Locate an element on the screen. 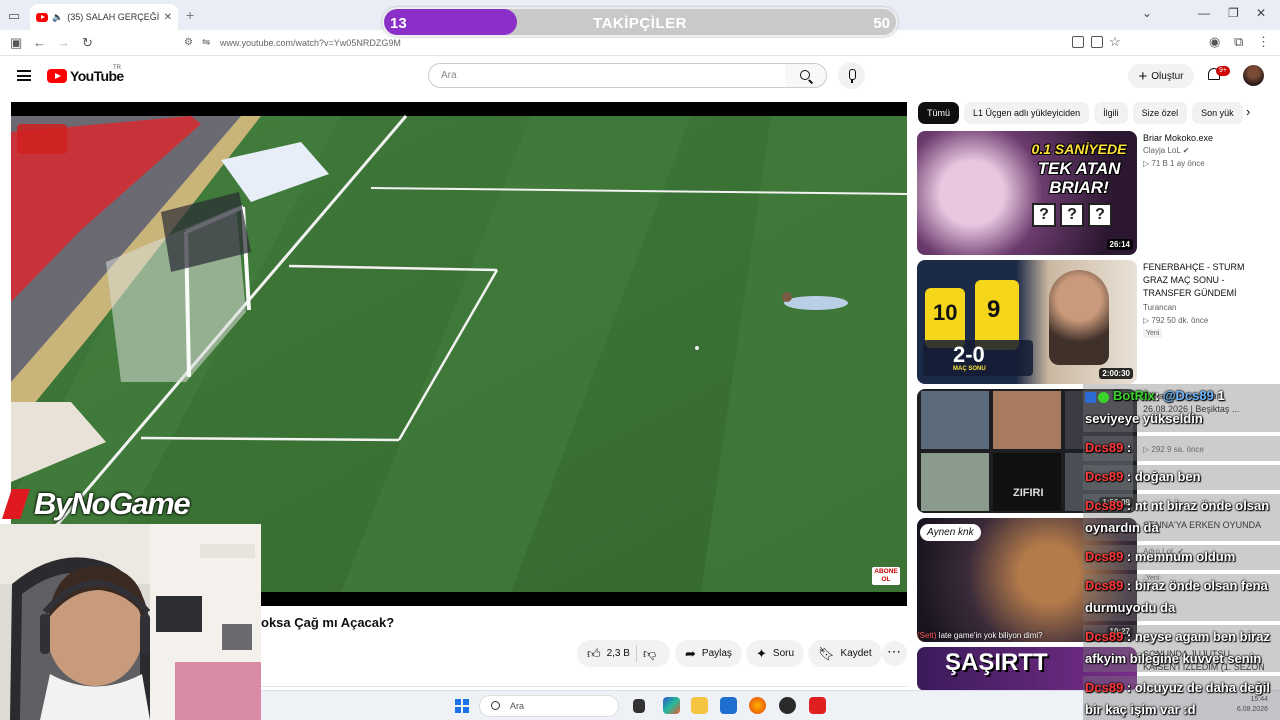 This screenshot has height=720, width=1280. chevron-right-icon: › is located at coordinates (1248, 111).